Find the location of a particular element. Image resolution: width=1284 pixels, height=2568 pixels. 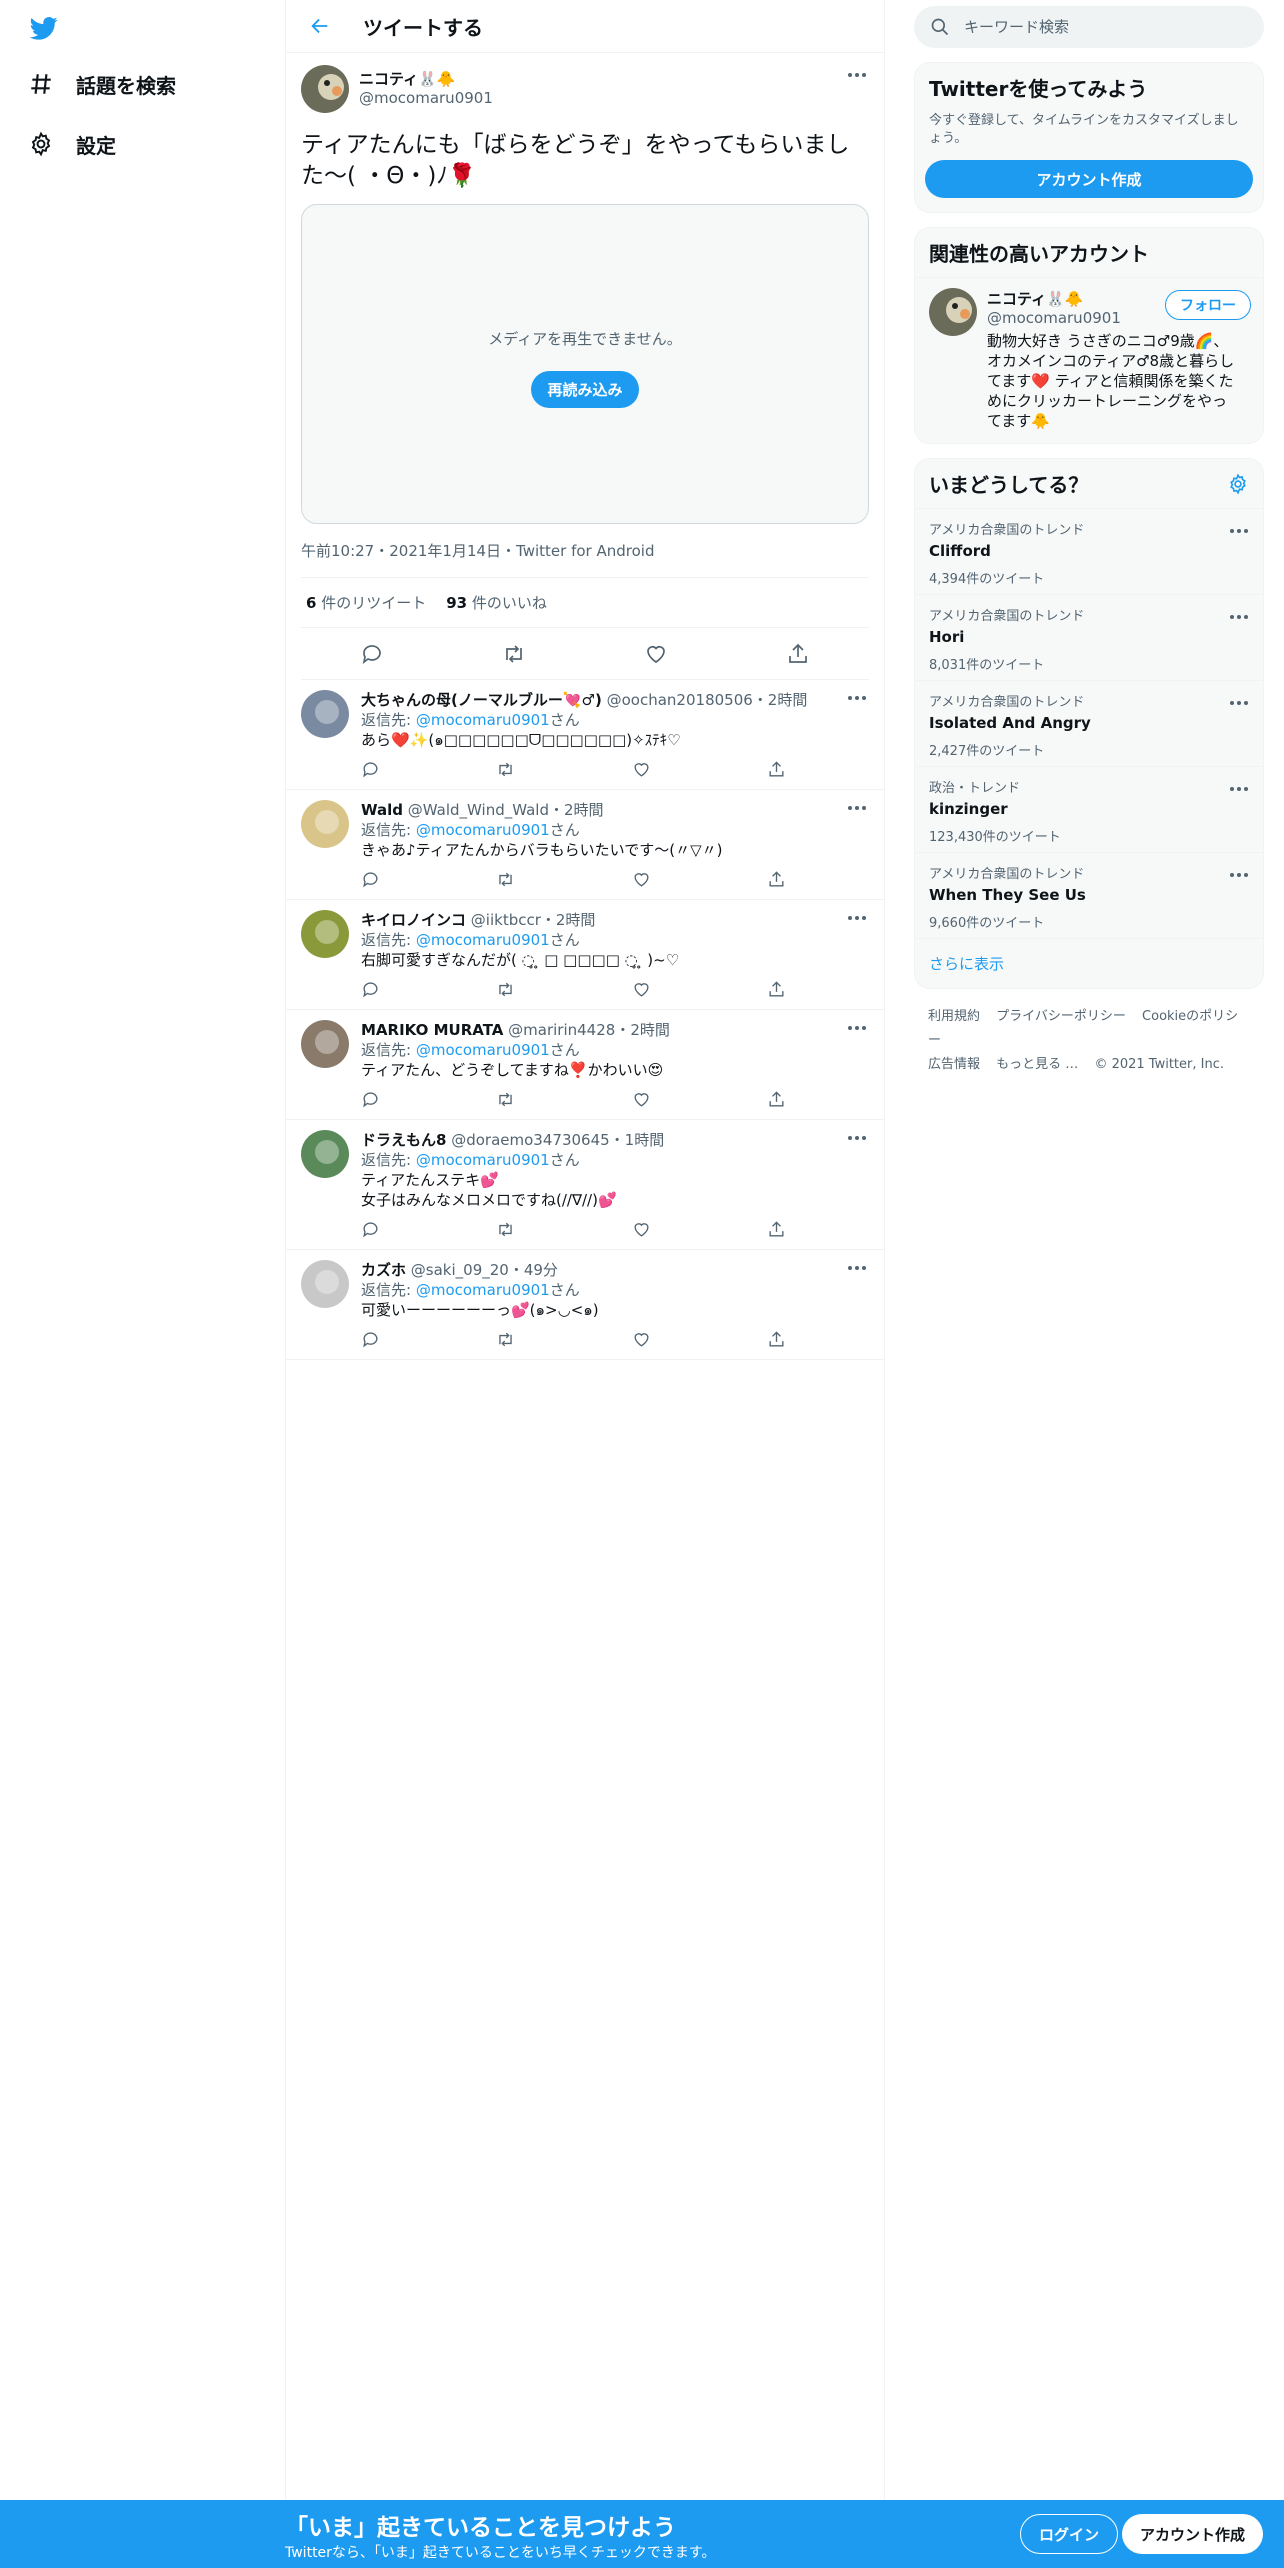

footer-link: 利用規約 is located at coordinates (954, 1016).